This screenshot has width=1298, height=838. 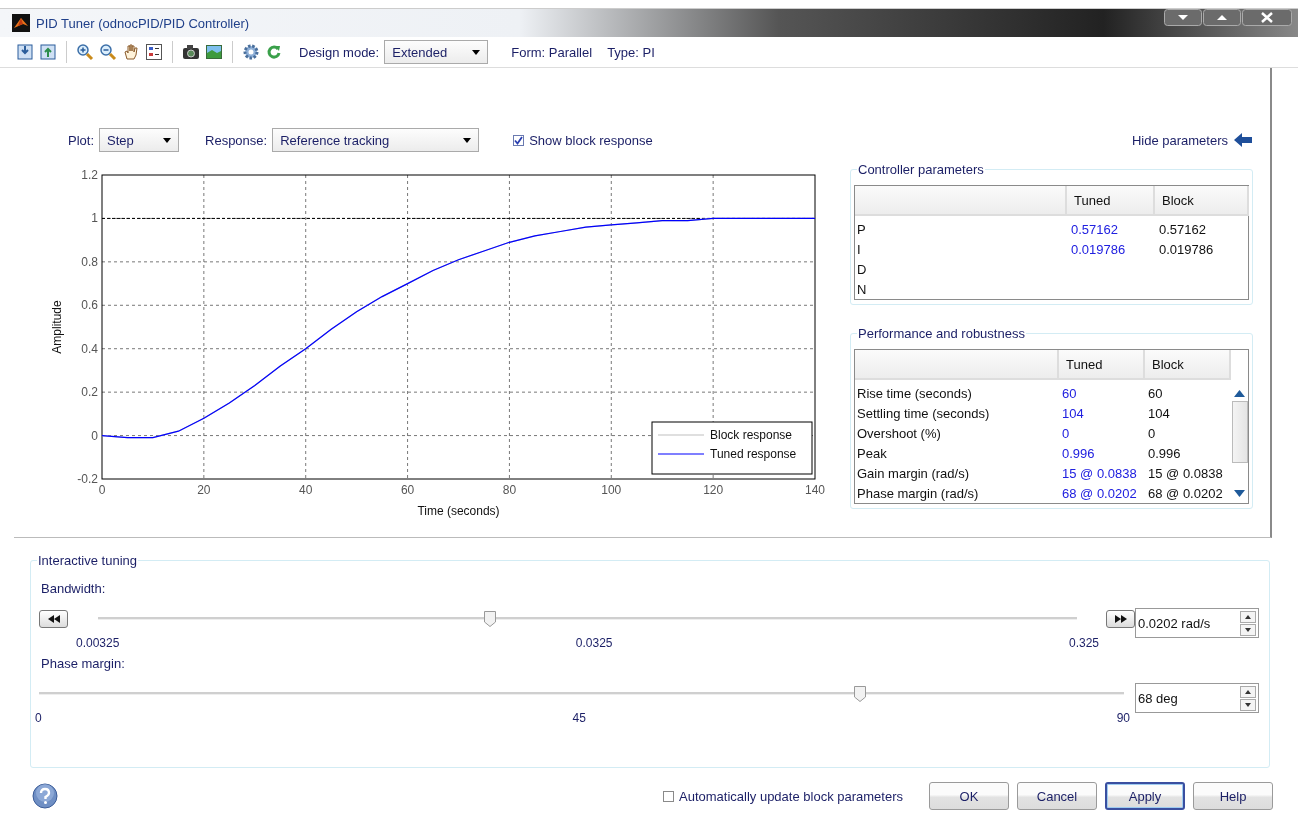 What do you see at coordinates (753, 454) in the screenshot?
I see `legend-label: Tuned response` at bounding box center [753, 454].